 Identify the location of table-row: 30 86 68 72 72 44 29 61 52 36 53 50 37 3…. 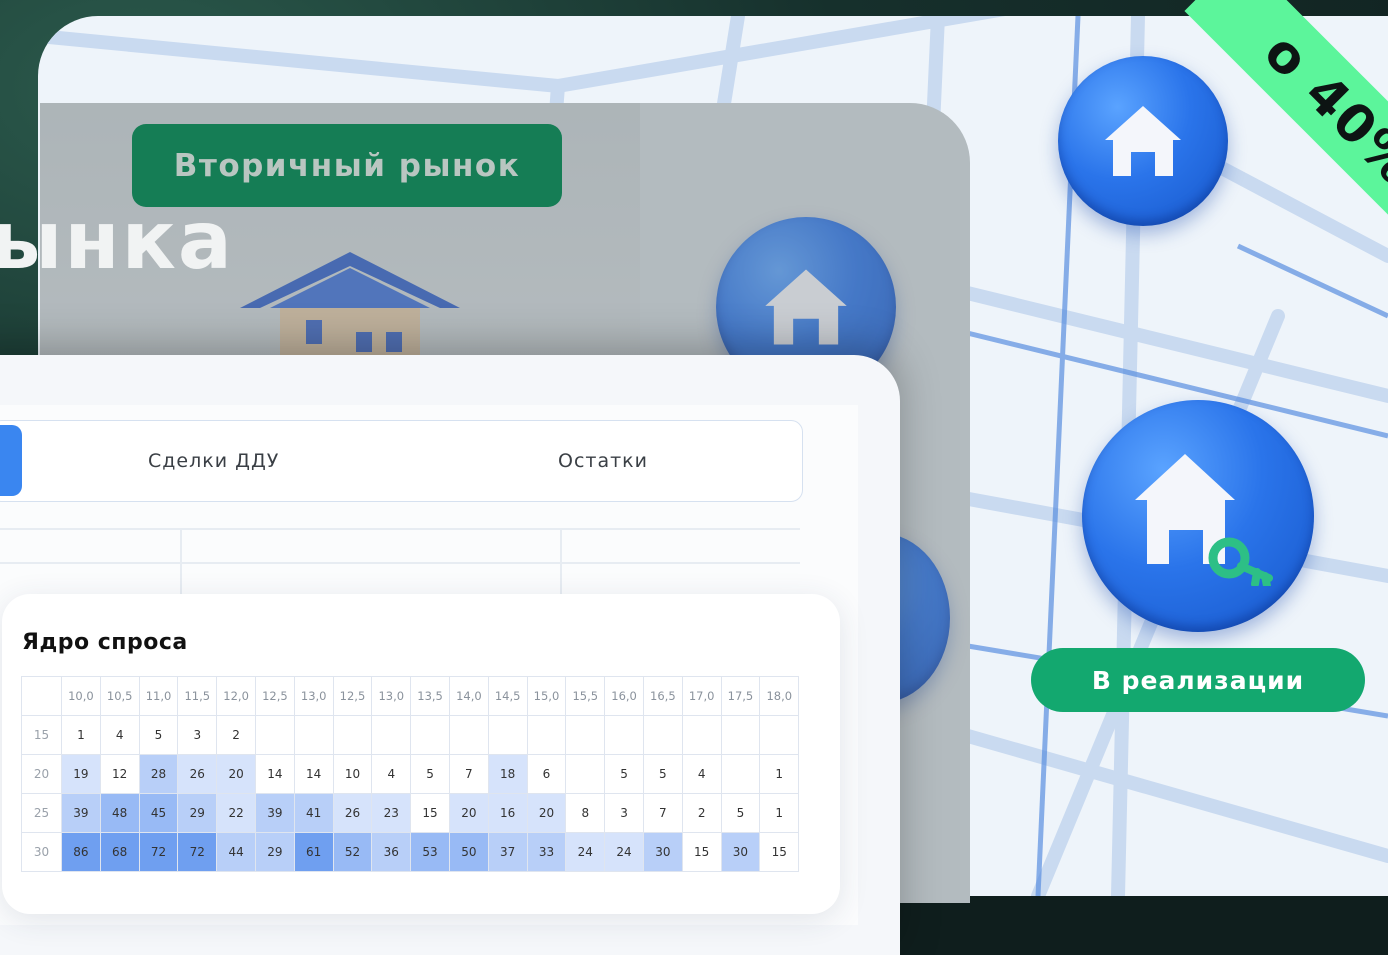
(410, 852).